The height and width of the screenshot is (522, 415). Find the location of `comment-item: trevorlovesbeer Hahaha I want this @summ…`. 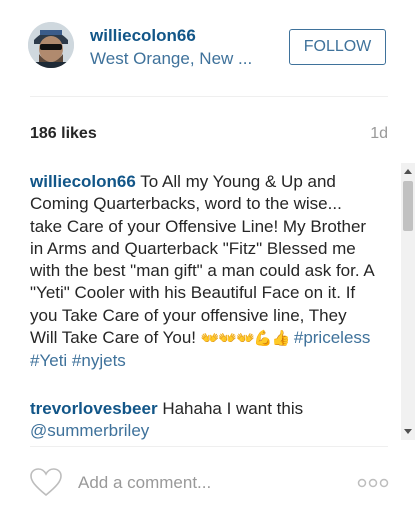

comment-item: trevorlovesbeer Hahaha I want this @summ… is located at coordinates (202, 419).